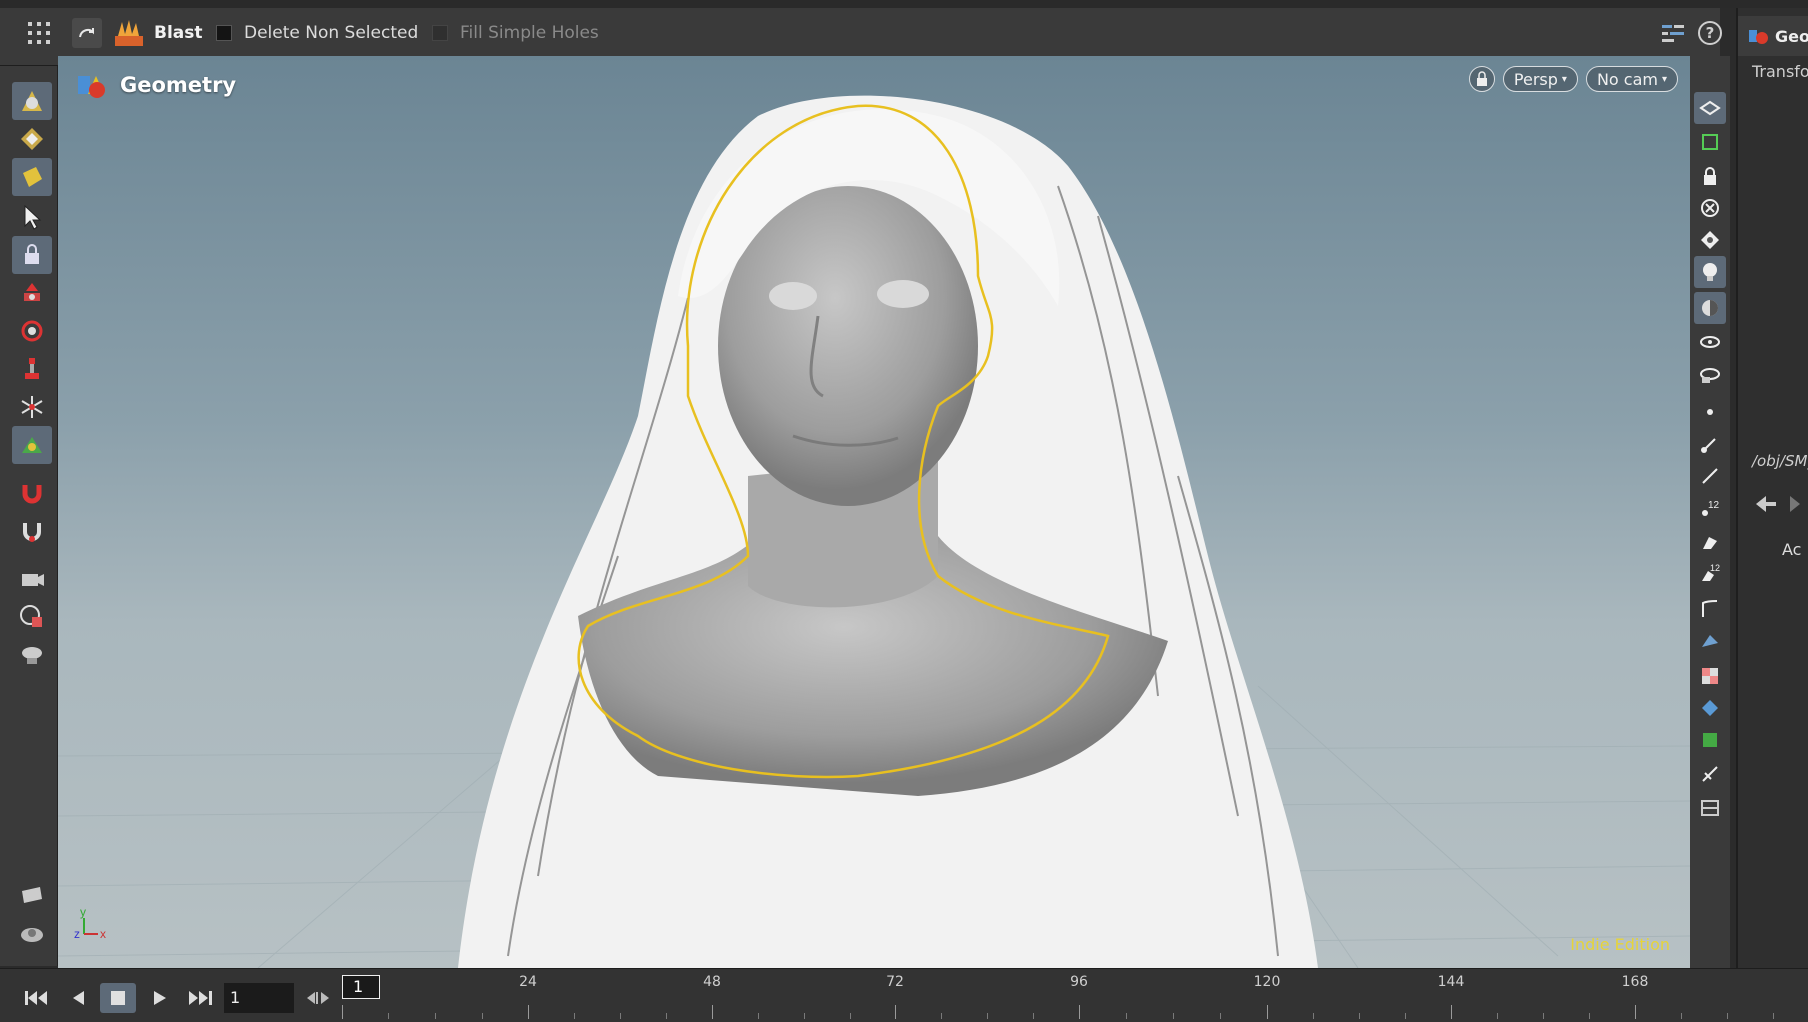  Describe the element at coordinates (1710, 542) in the screenshot. I see `paint-icon` at that location.